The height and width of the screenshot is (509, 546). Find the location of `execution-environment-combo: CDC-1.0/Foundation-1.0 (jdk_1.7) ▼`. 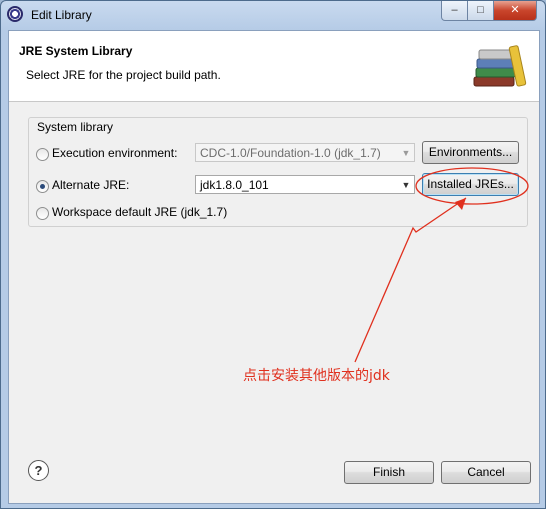

execution-environment-combo: CDC-1.0/Foundation-1.0 (jdk_1.7) ▼ is located at coordinates (305, 152).